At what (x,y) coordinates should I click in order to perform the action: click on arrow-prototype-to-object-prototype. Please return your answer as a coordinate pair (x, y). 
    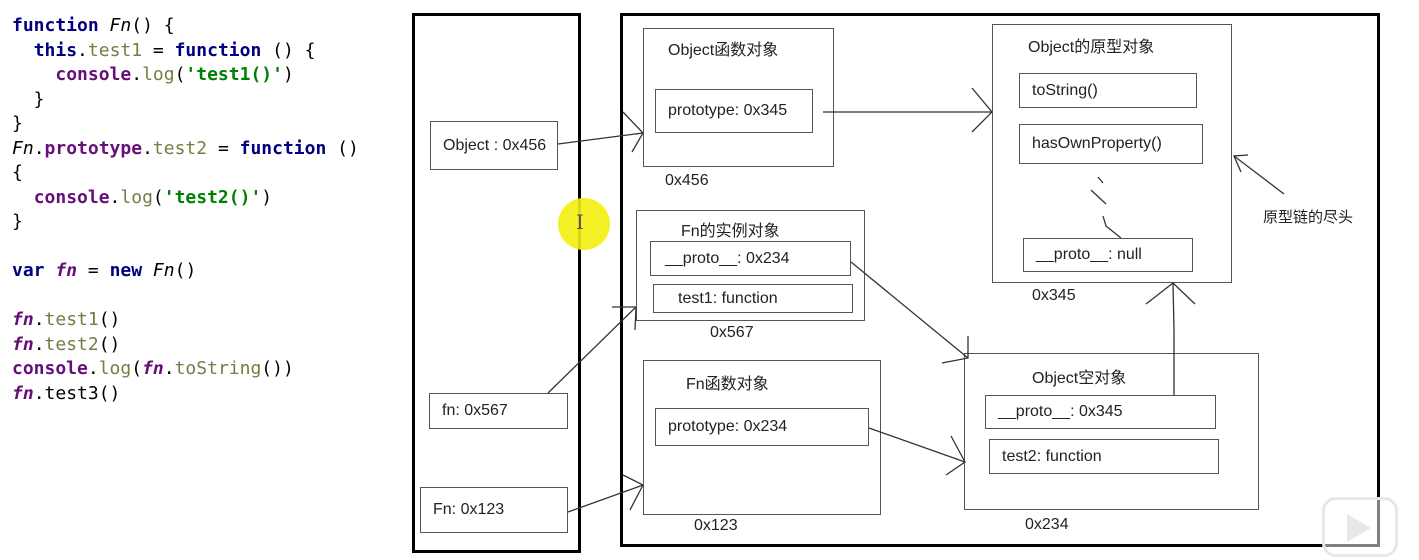
    Looking at the image, I should click on (908, 110).